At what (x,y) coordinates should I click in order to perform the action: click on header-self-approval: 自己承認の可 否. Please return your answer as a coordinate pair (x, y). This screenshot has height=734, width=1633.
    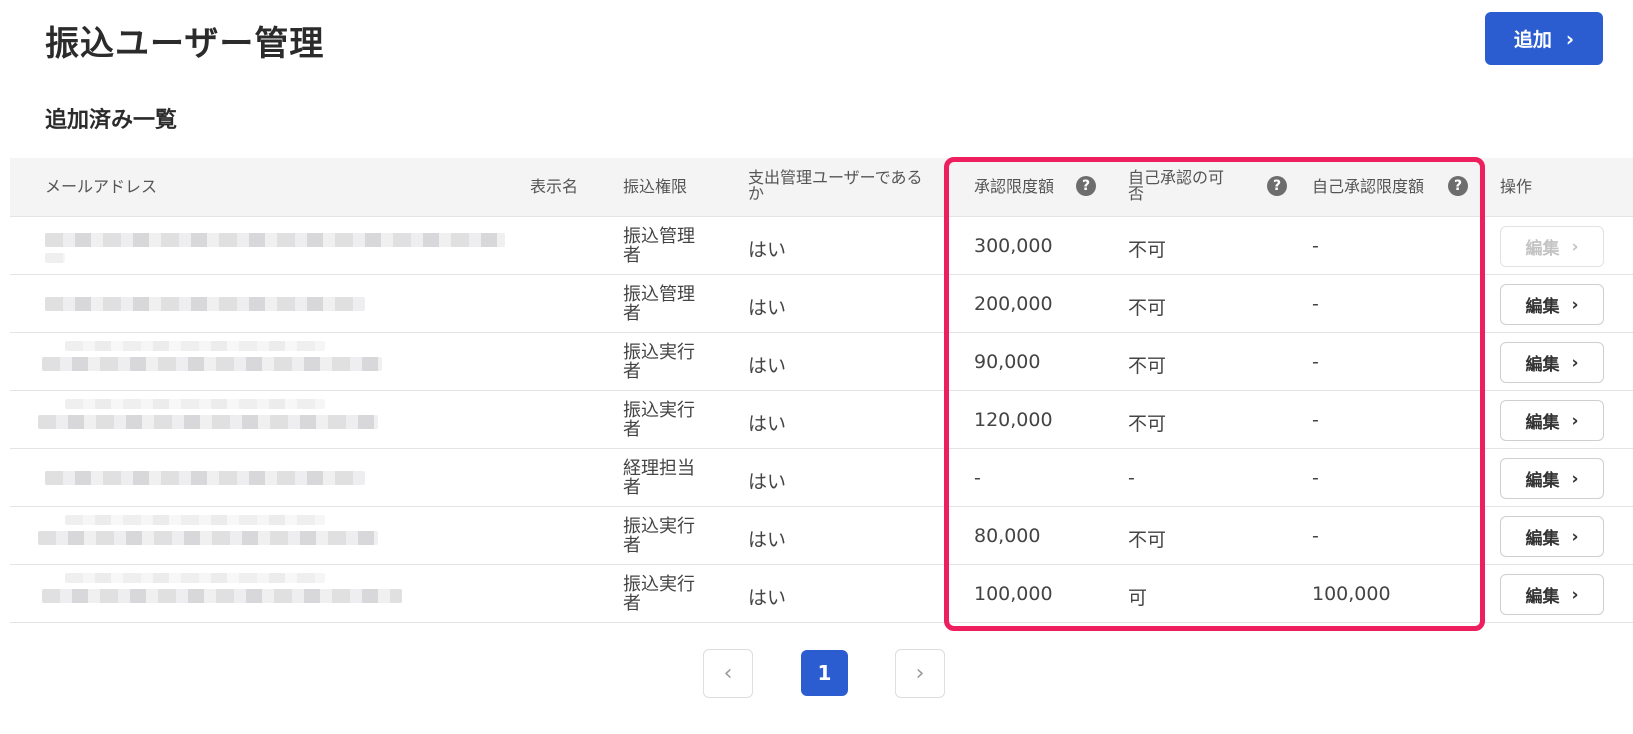
    Looking at the image, I should click on (1176, 186).